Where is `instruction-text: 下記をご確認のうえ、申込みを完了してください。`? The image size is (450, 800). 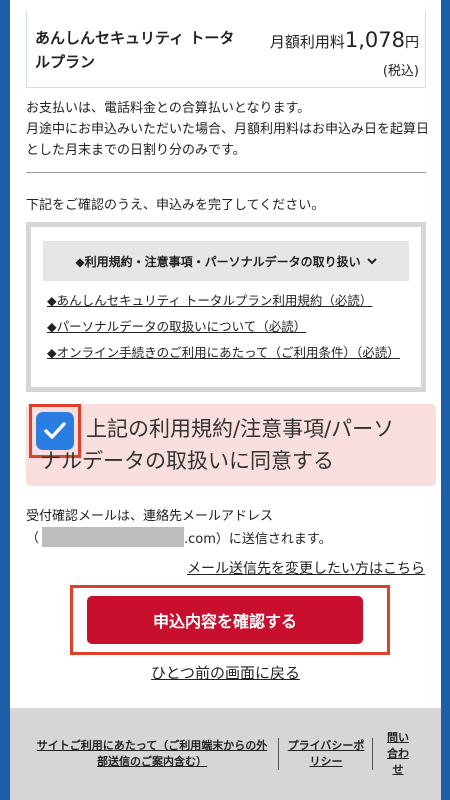 instruction-text: 下記をご確認のうえ、申込みを完了してください。 is located at coordinates (175, 205).